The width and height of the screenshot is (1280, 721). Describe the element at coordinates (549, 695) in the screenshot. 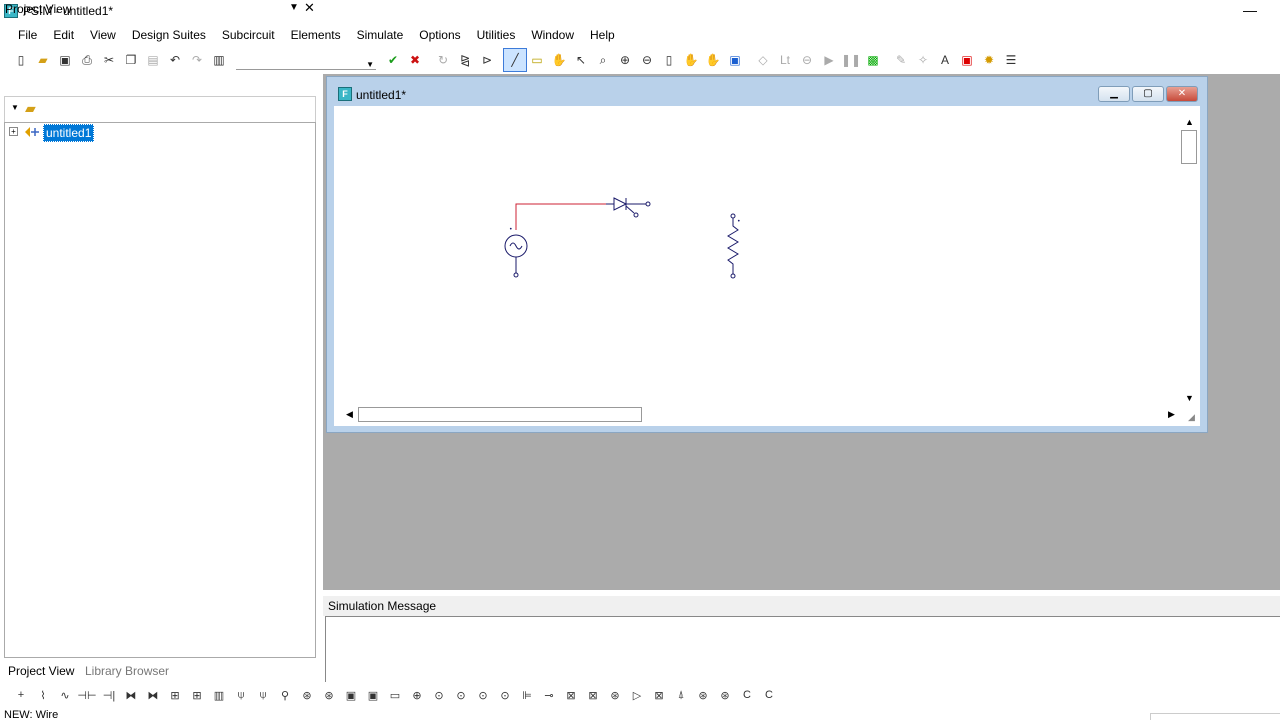

I see `sensor-icon: ⊸` at that location.